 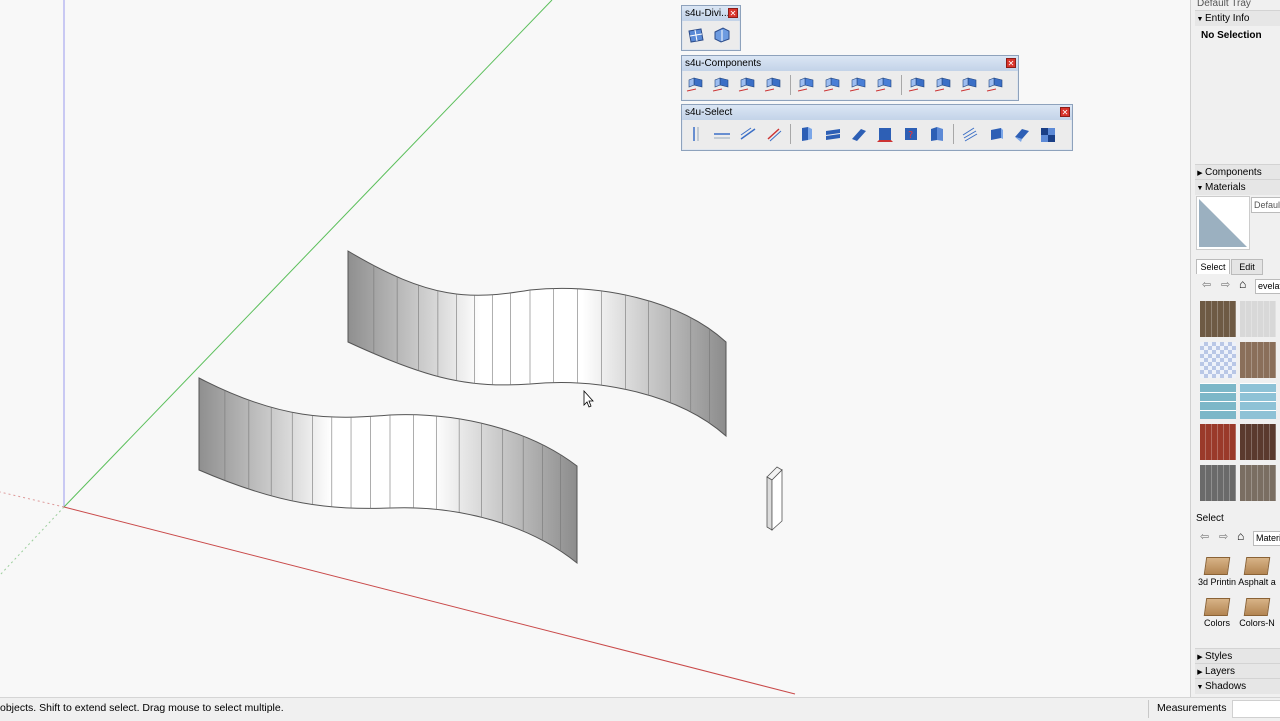 I want to click on tab-select: Select, so click(x=1213, y=266).